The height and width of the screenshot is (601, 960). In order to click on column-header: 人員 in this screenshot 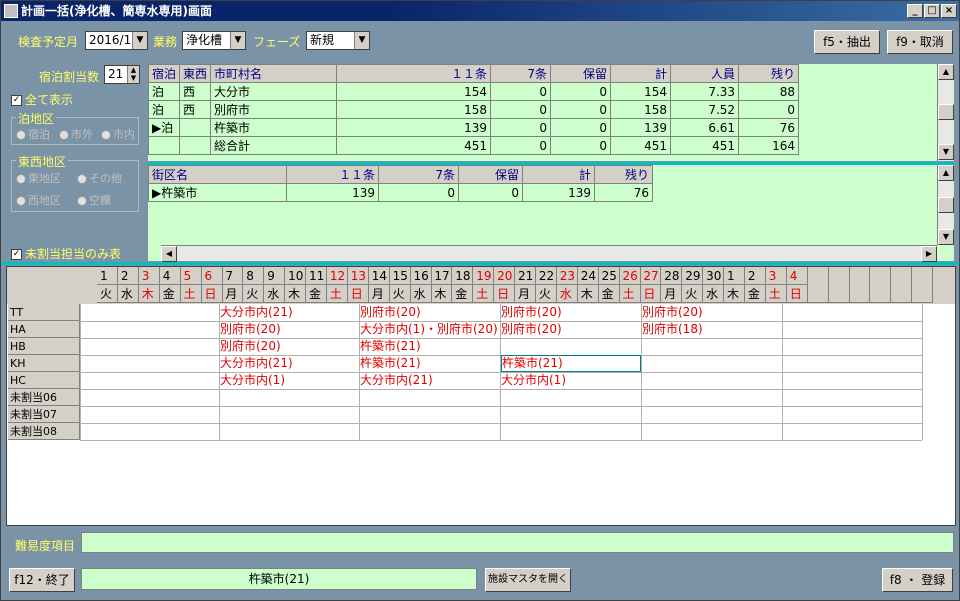, I will do `click(705, 73)`.